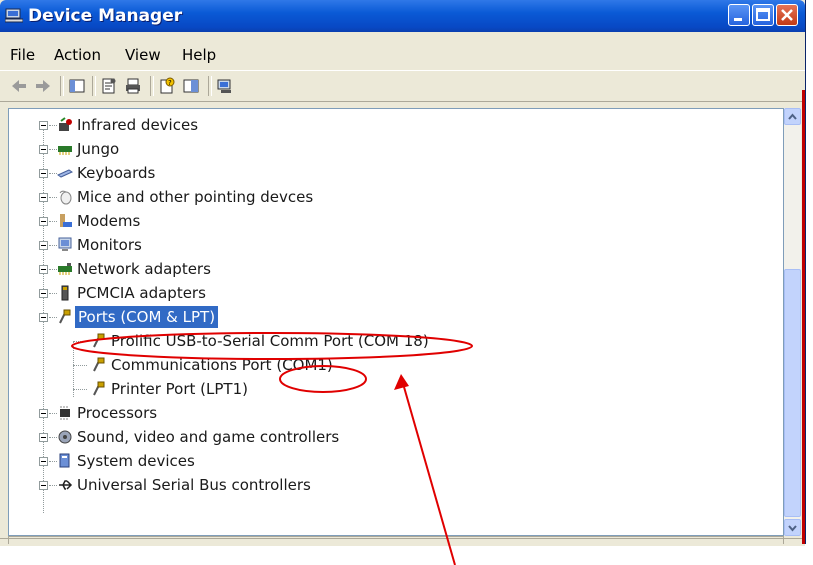 The height and width of the screenshot is (565, 813). Describe the element at coordinates (136, 461) in the screenshot. I see `tree-item-label: System devices` at that location.